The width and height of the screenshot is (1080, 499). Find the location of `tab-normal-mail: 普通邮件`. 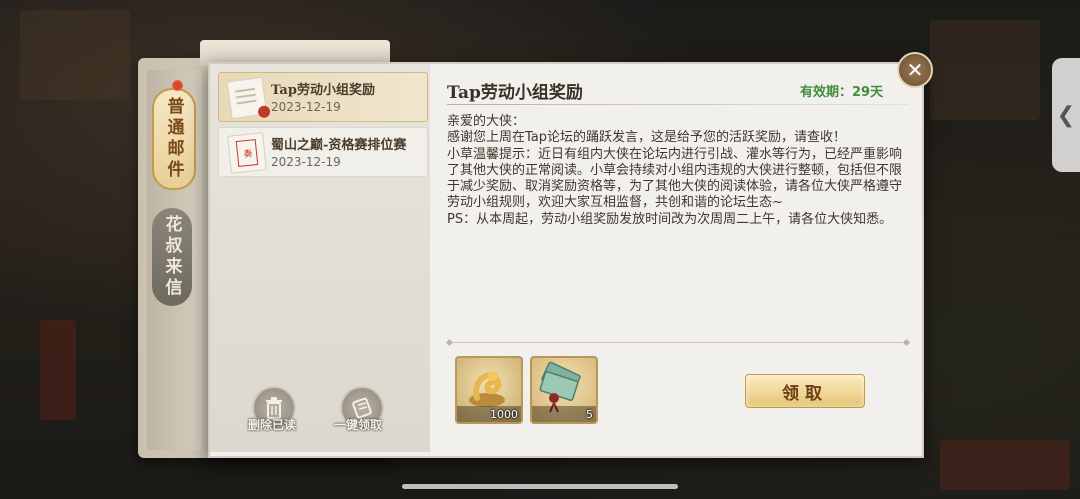

tab-normal-mail: 普通邮件 is located at coordinates (174, 139).